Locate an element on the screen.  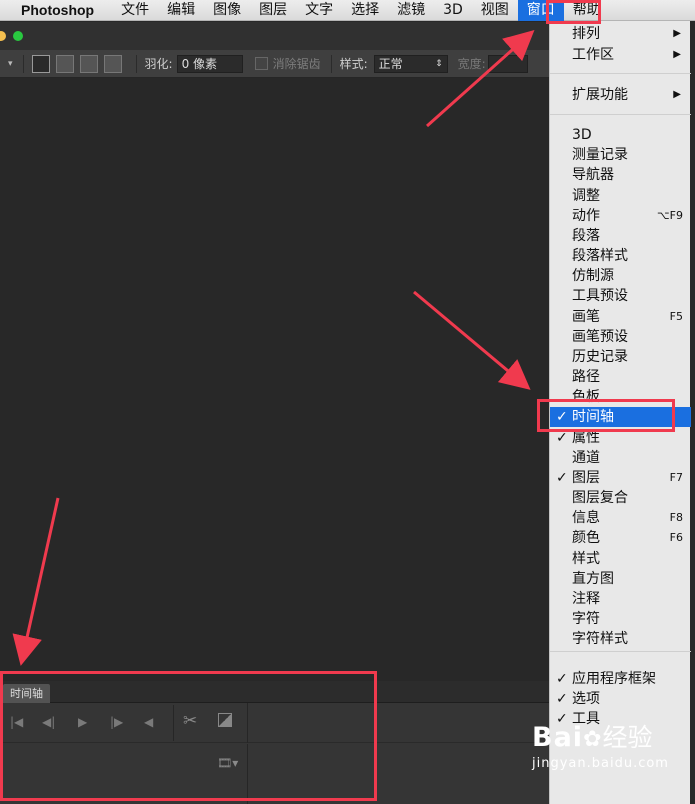
arrow-to-timeline-item is located at coordinates (472, 340).